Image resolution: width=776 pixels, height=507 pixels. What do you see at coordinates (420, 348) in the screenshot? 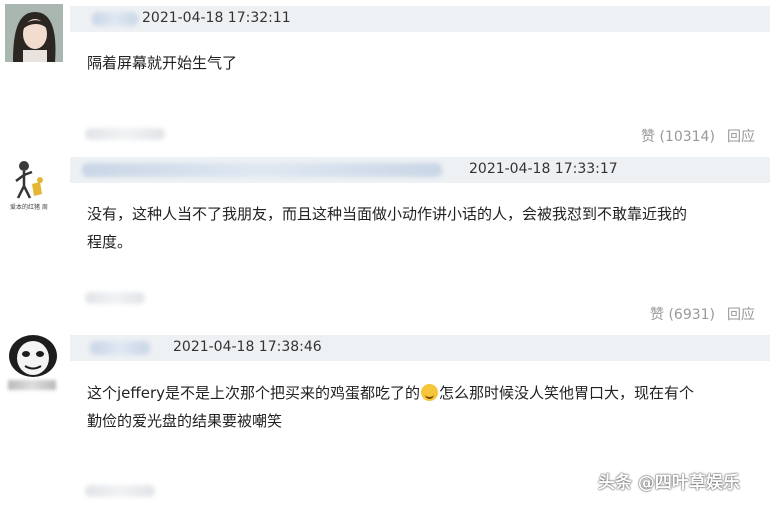
I see `comment-header: 2021-04-18 17:38:46` at bounding box center [420, 348].